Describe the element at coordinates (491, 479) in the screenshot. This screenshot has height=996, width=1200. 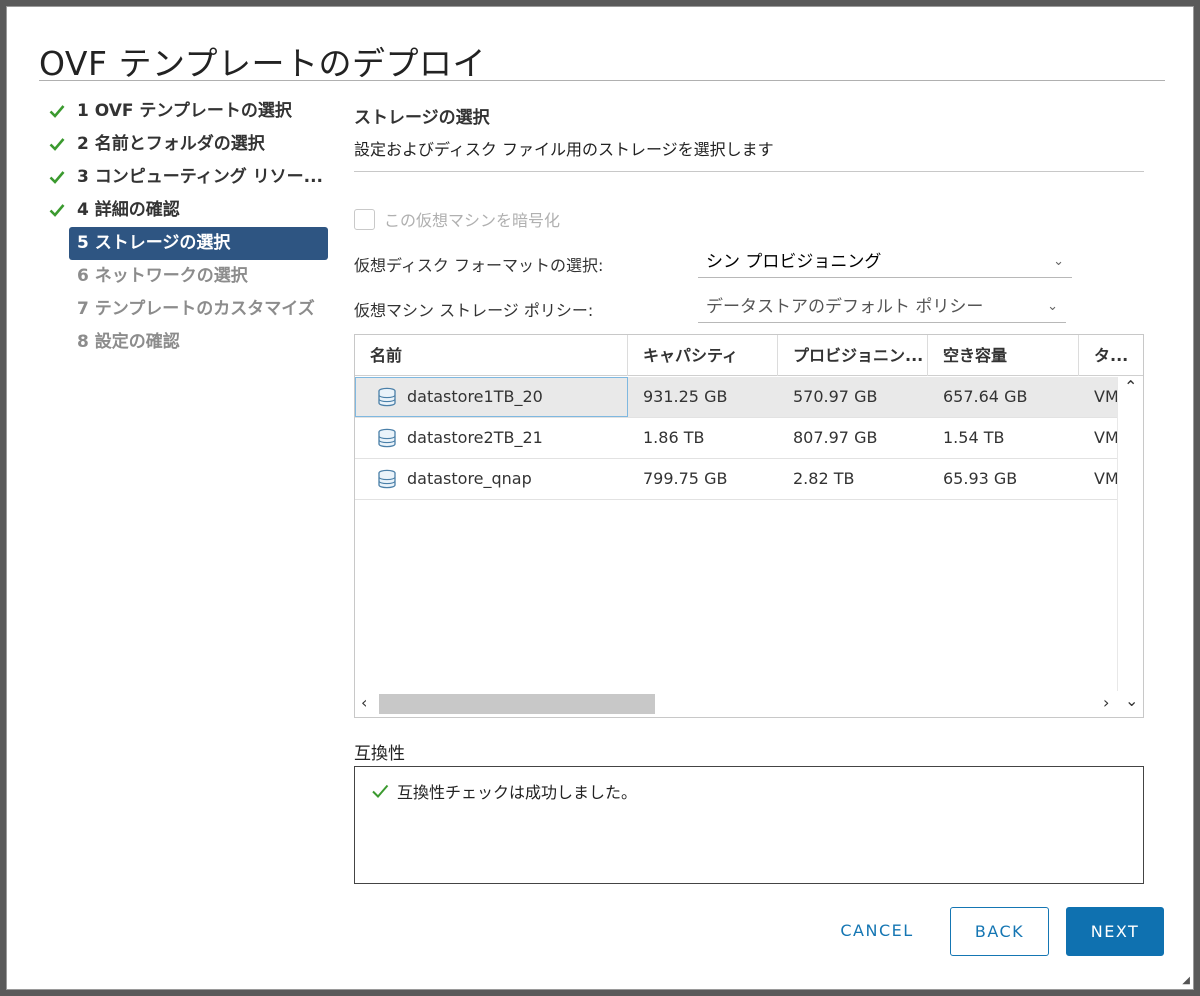
I see `cell-name: datastore_qnap` at that location.